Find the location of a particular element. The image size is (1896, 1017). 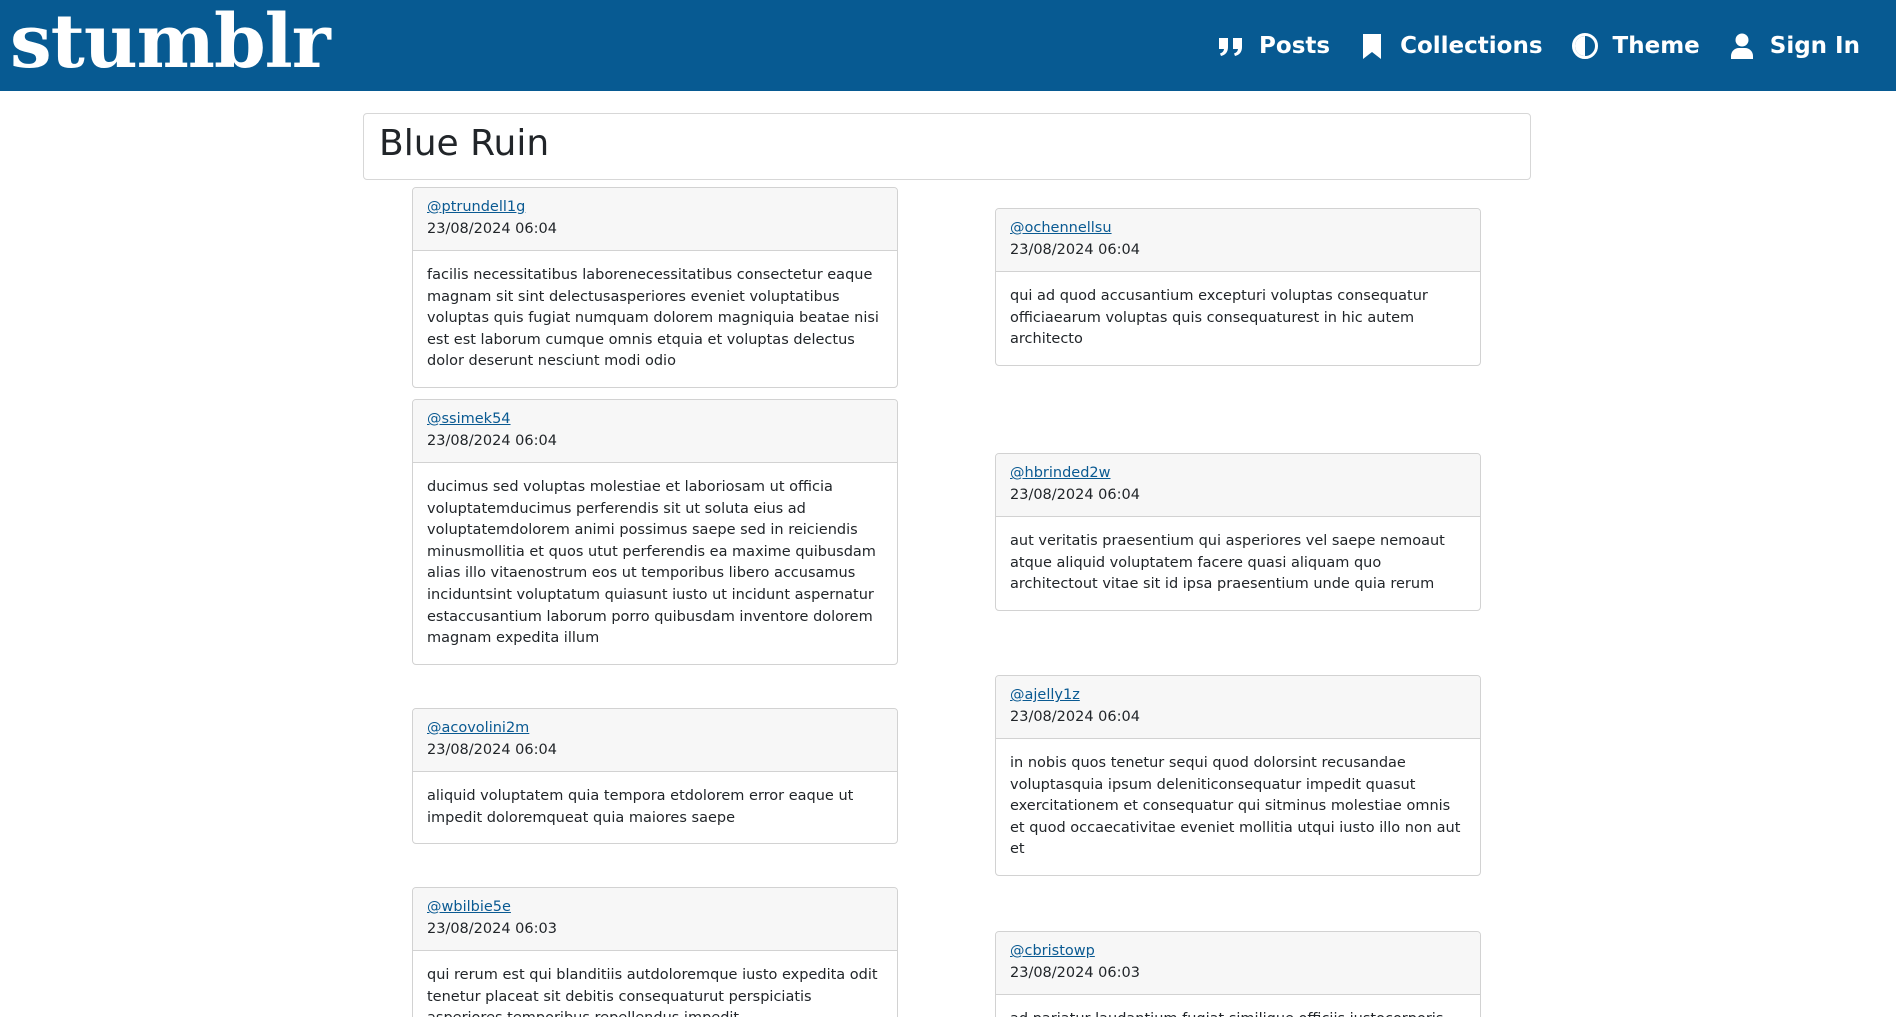

post-author-link: @ochennellsu is located at coordinates (1238, 229).